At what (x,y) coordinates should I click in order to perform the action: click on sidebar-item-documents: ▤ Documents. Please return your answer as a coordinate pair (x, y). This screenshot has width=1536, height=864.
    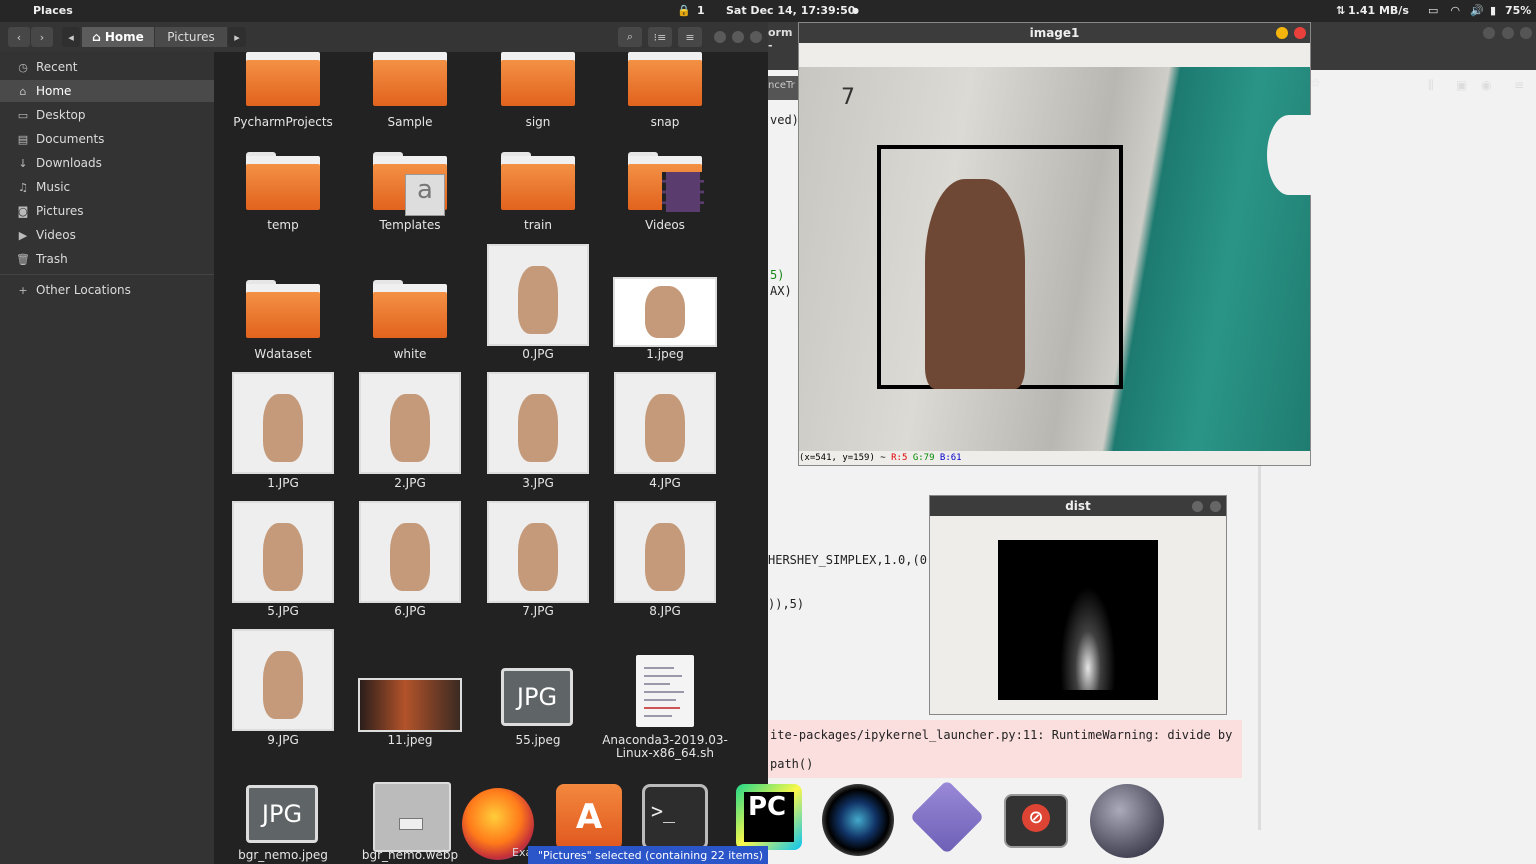
    Looking at the image, I should click on (107, 139).